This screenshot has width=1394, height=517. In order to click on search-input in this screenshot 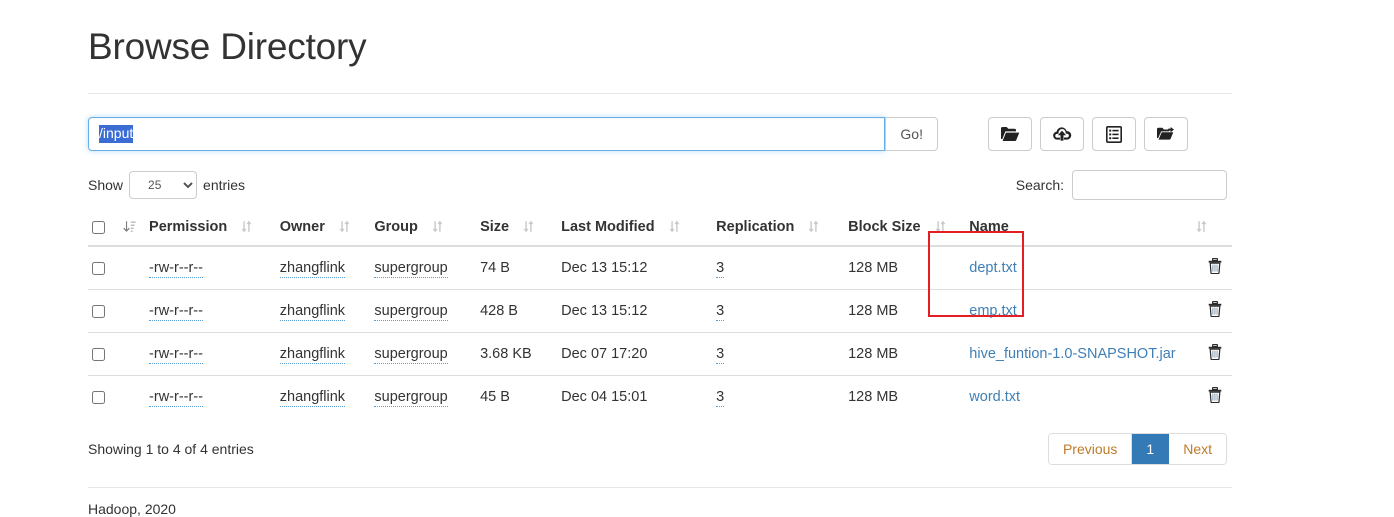, I will do `click(1149, 185)`.